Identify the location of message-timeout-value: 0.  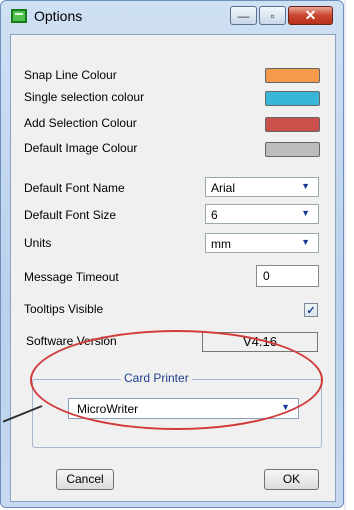
(266, 276).